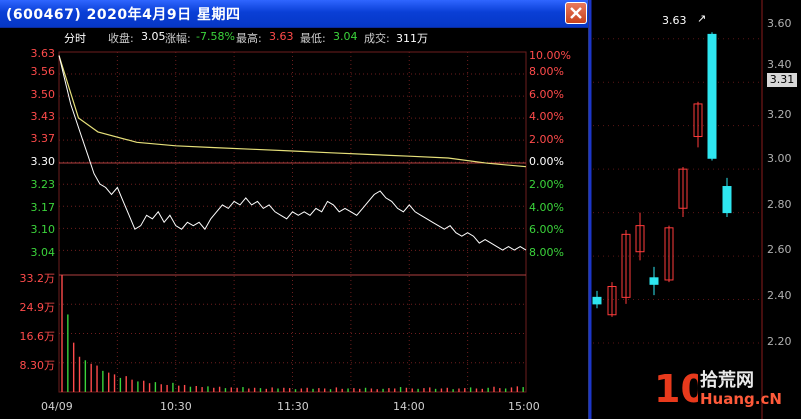 Image resolution: width=801 pixels, height=419 pixels. What do you see at coordinates (43, 116) in the screenshot?
I see `price-tick: 3.43` at bounding box center [43, 116].